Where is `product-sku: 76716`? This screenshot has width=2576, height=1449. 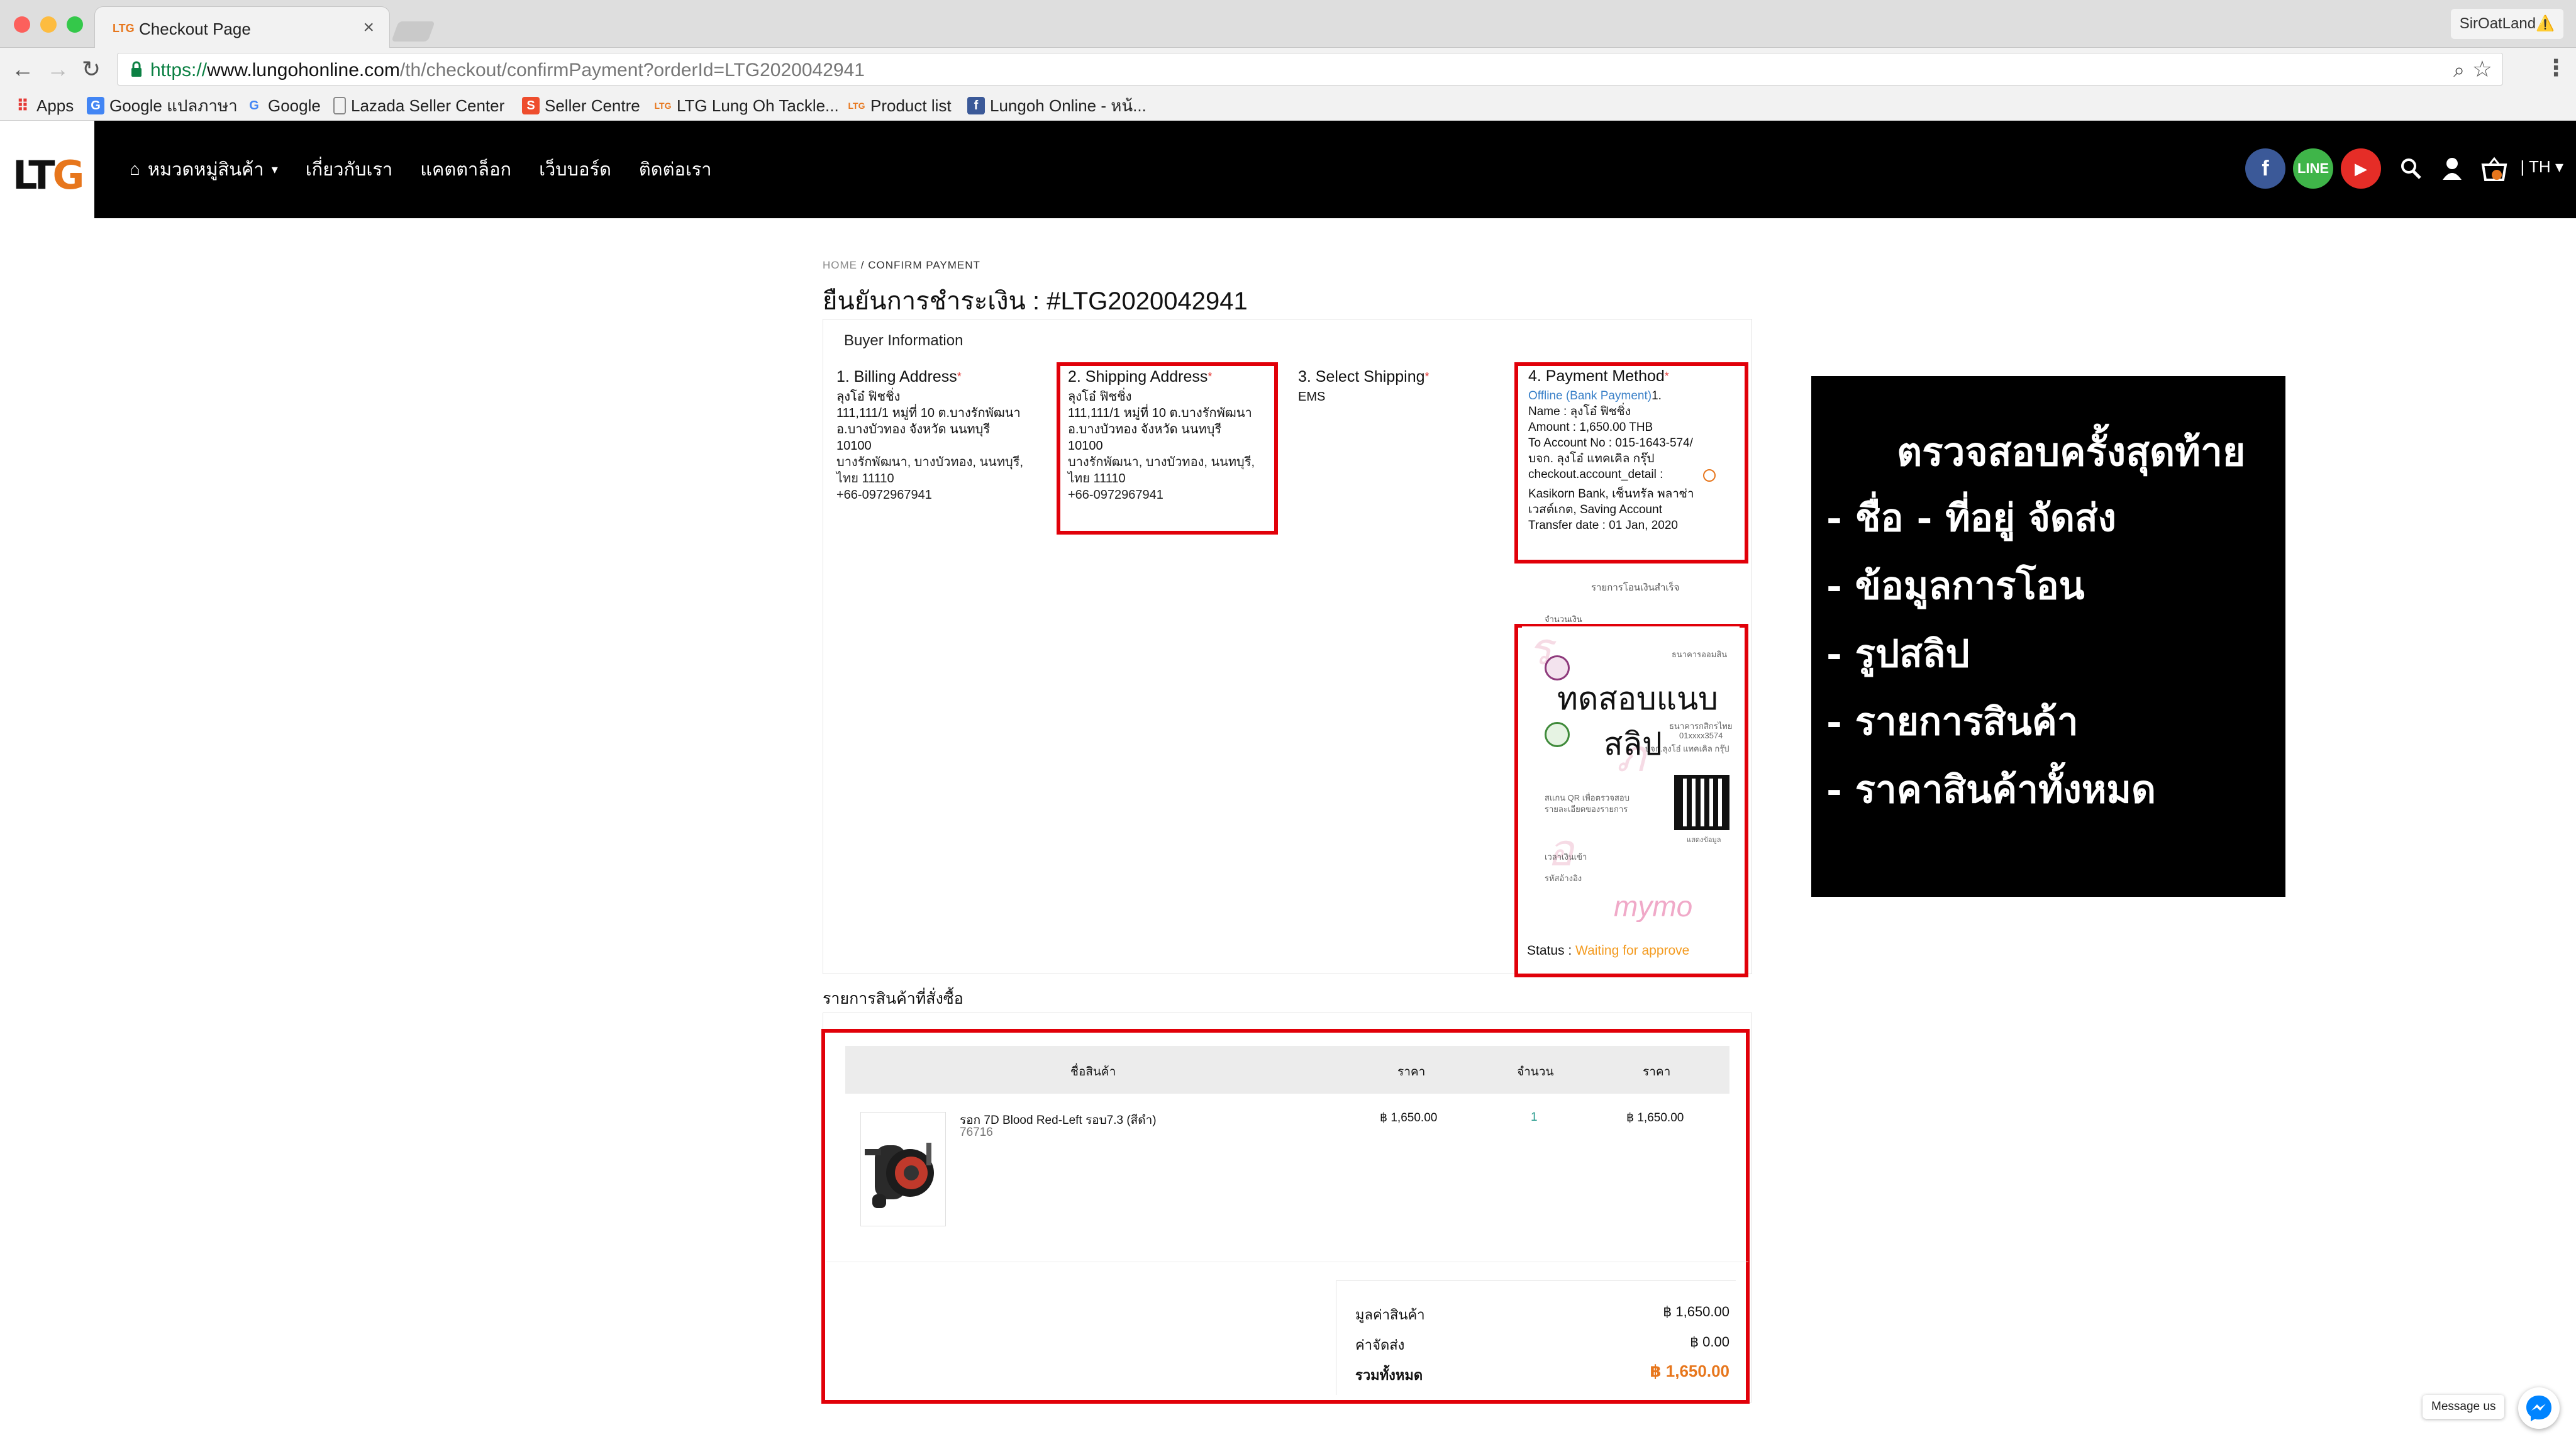 product-sku: 76716 is located at coordinates (976, 1132).